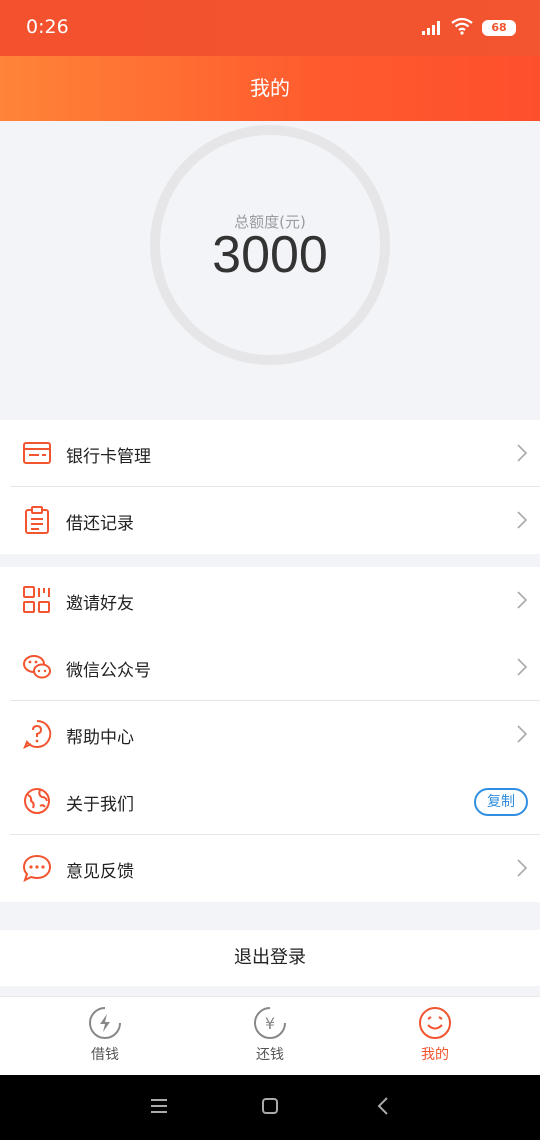 The height and width of the screenshot is (1140, 540). Describe the element at coordinates (100, 738) in the screenshot. I see `menu-item-label: 帮助中心` at that location.